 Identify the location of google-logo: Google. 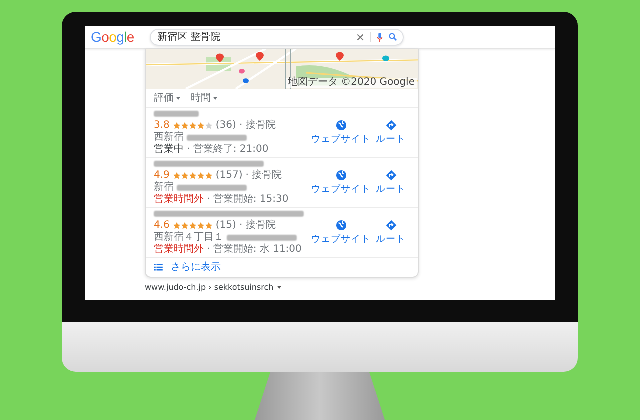
(112, 37).